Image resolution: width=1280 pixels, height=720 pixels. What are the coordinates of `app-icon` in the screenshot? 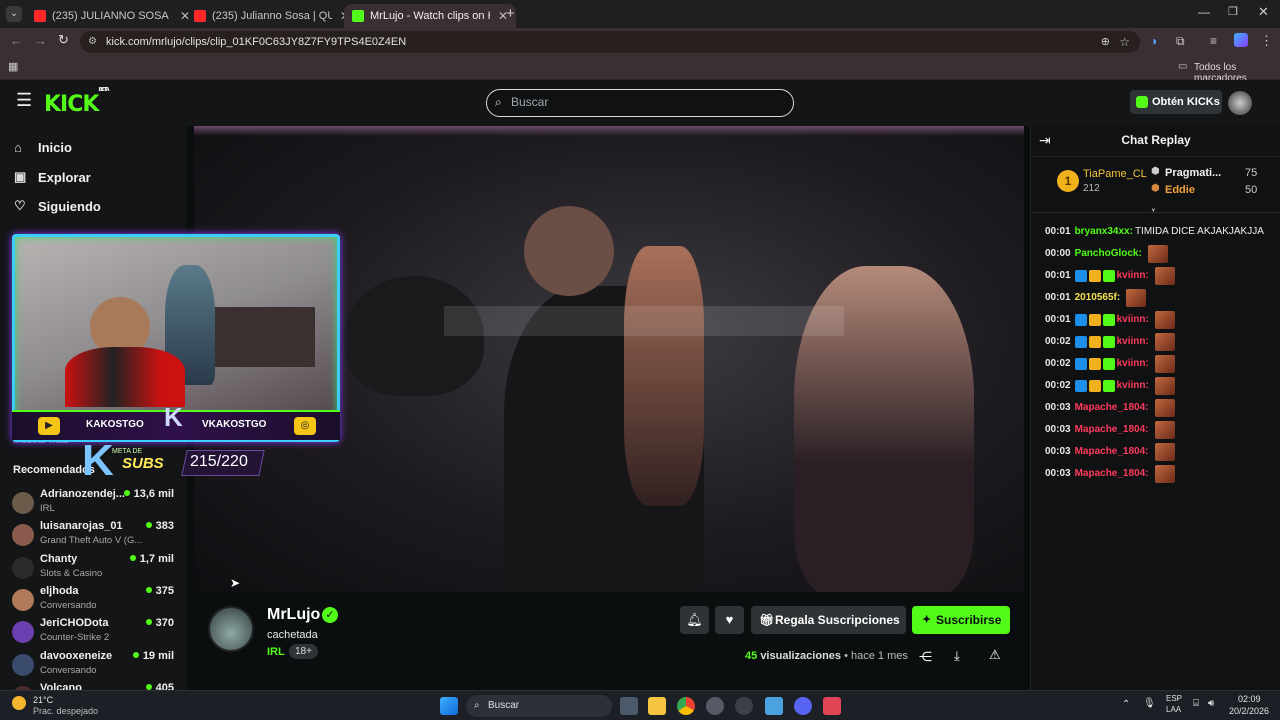 It's located at (715, 706).